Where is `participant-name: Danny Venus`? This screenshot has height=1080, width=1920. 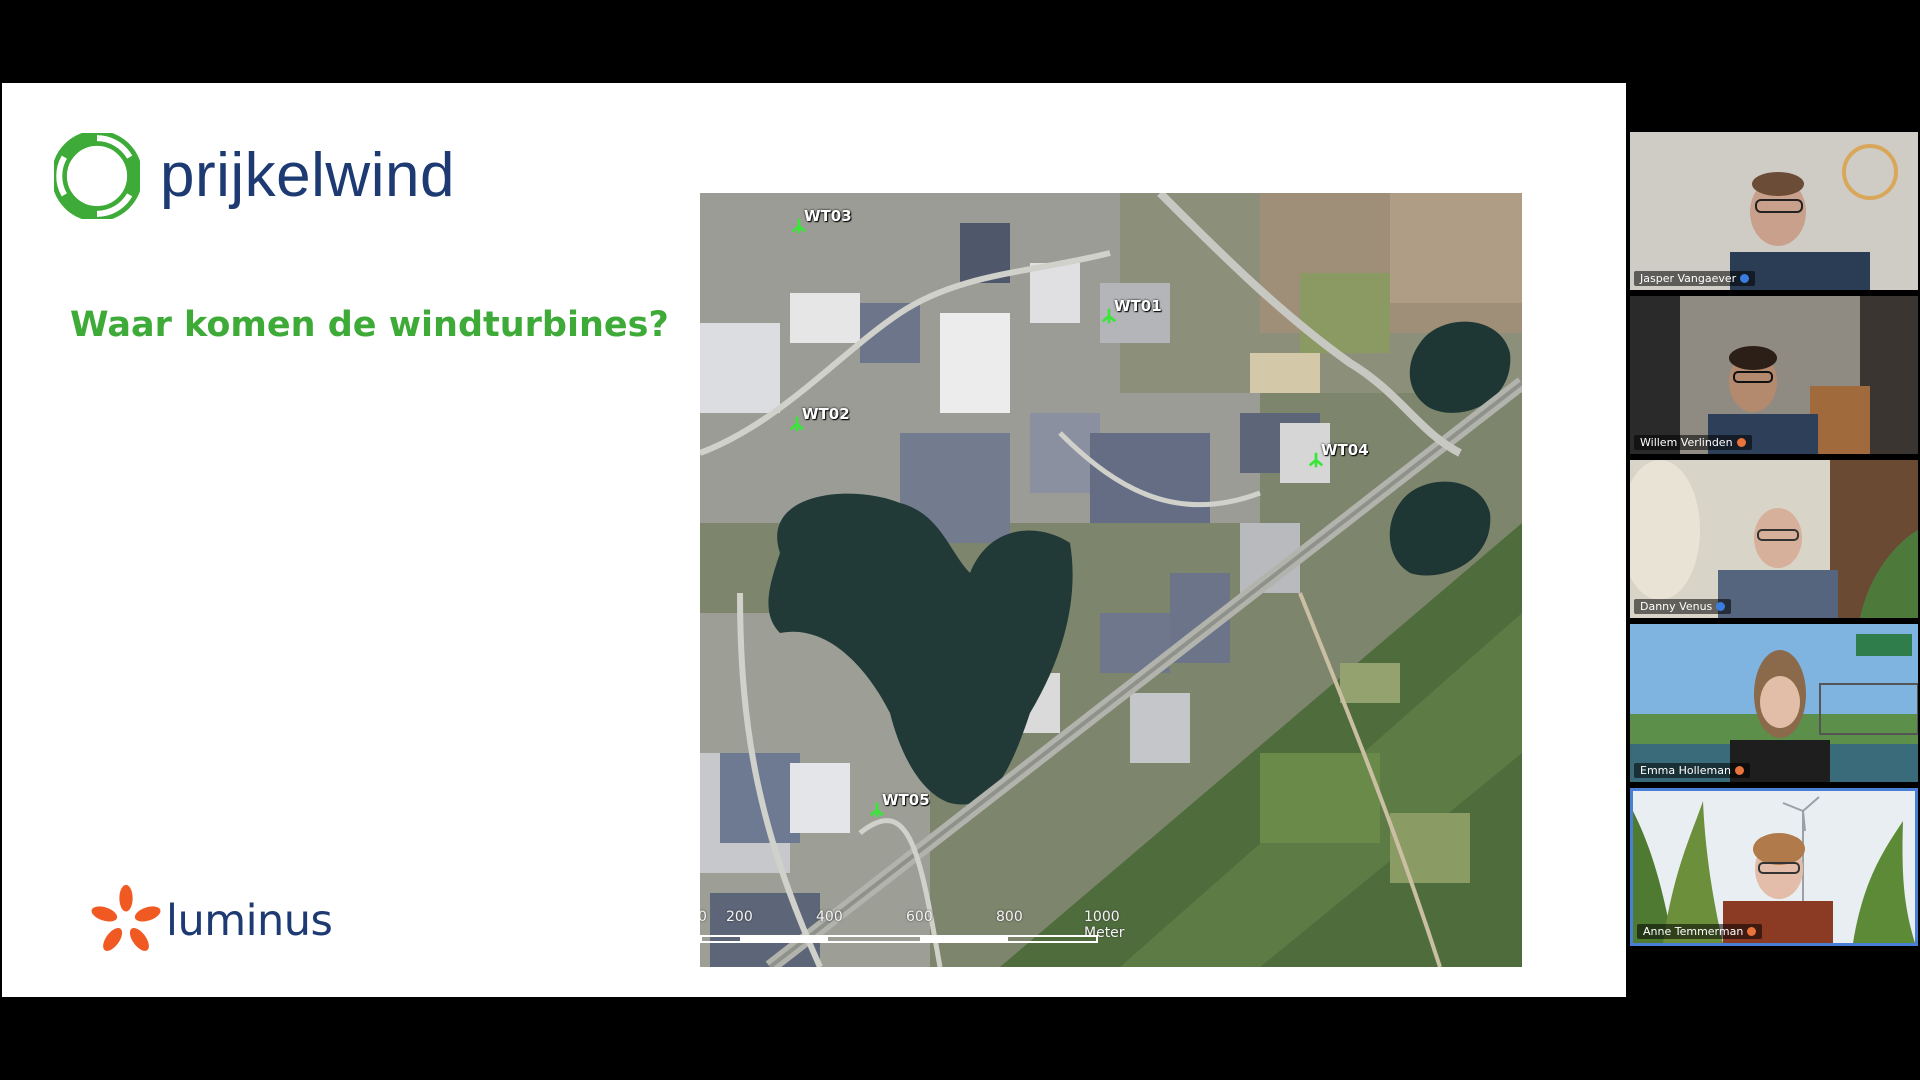
participant-name: Danny Venus is located at coordinates (1676, 606).